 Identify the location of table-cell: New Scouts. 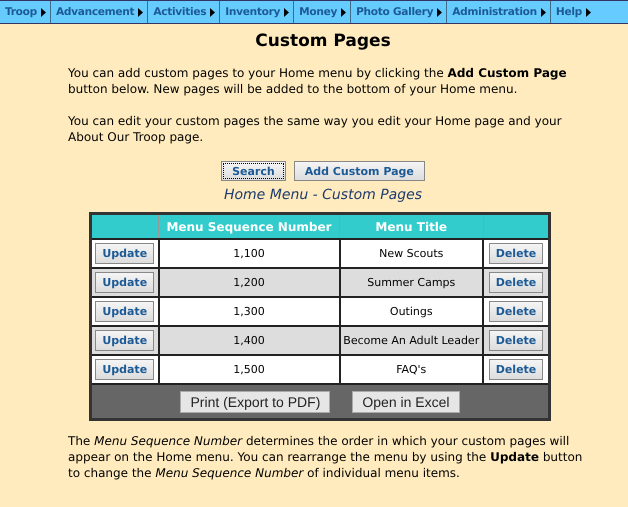
(411, 253).